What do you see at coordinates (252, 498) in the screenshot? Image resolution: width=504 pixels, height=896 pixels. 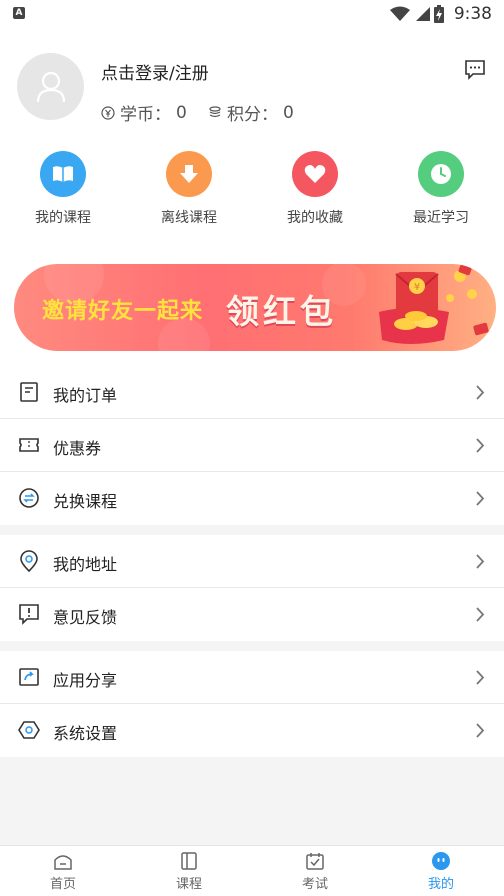 I see `menu-item-redeem: 兑换课程` at bounding box center [252, 498].